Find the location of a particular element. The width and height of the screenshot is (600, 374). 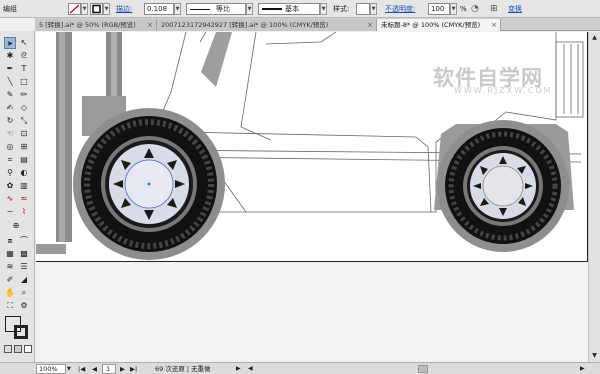

opacity-dropdown: ▼ is located at coordinates (453, 9).